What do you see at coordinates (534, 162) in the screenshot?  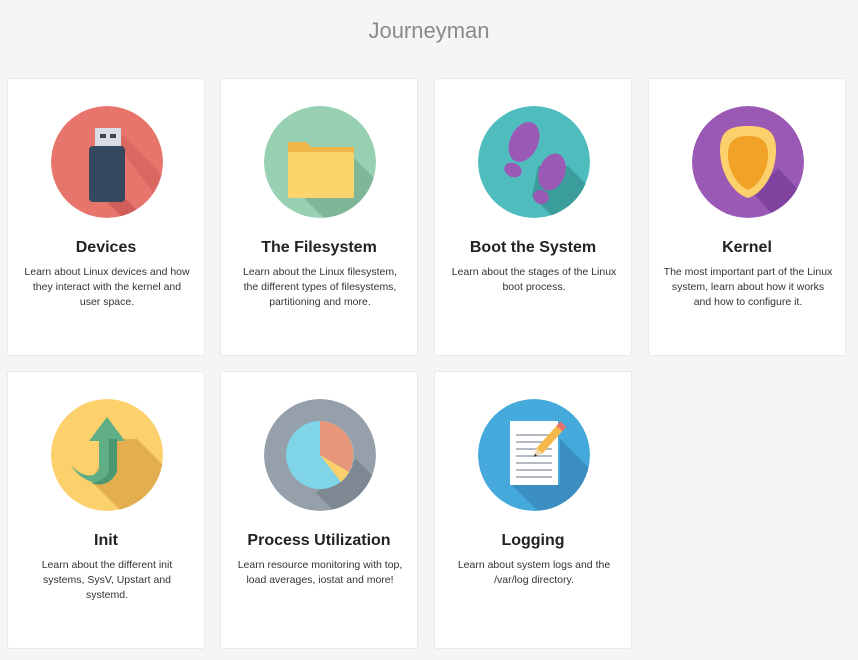 I see `footprints-icon` at bounding box center [534, 162].